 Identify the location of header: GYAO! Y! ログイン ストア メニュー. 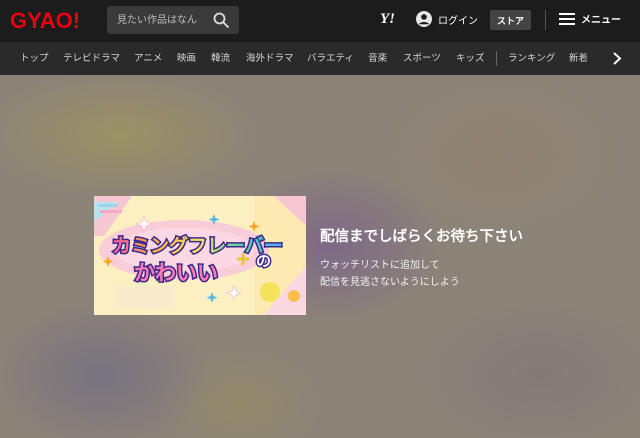
(320, 21).